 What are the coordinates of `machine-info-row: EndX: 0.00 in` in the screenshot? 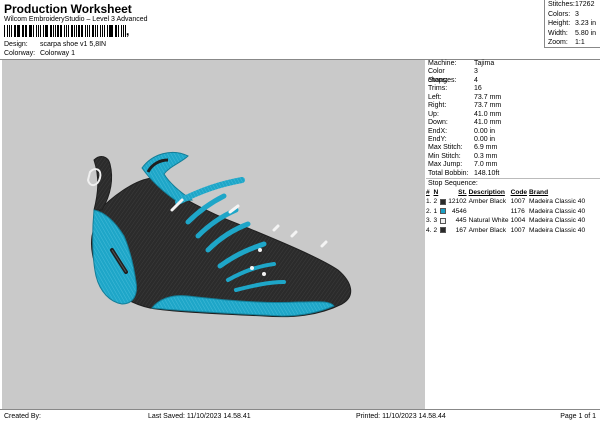 It's located at (513, 132).